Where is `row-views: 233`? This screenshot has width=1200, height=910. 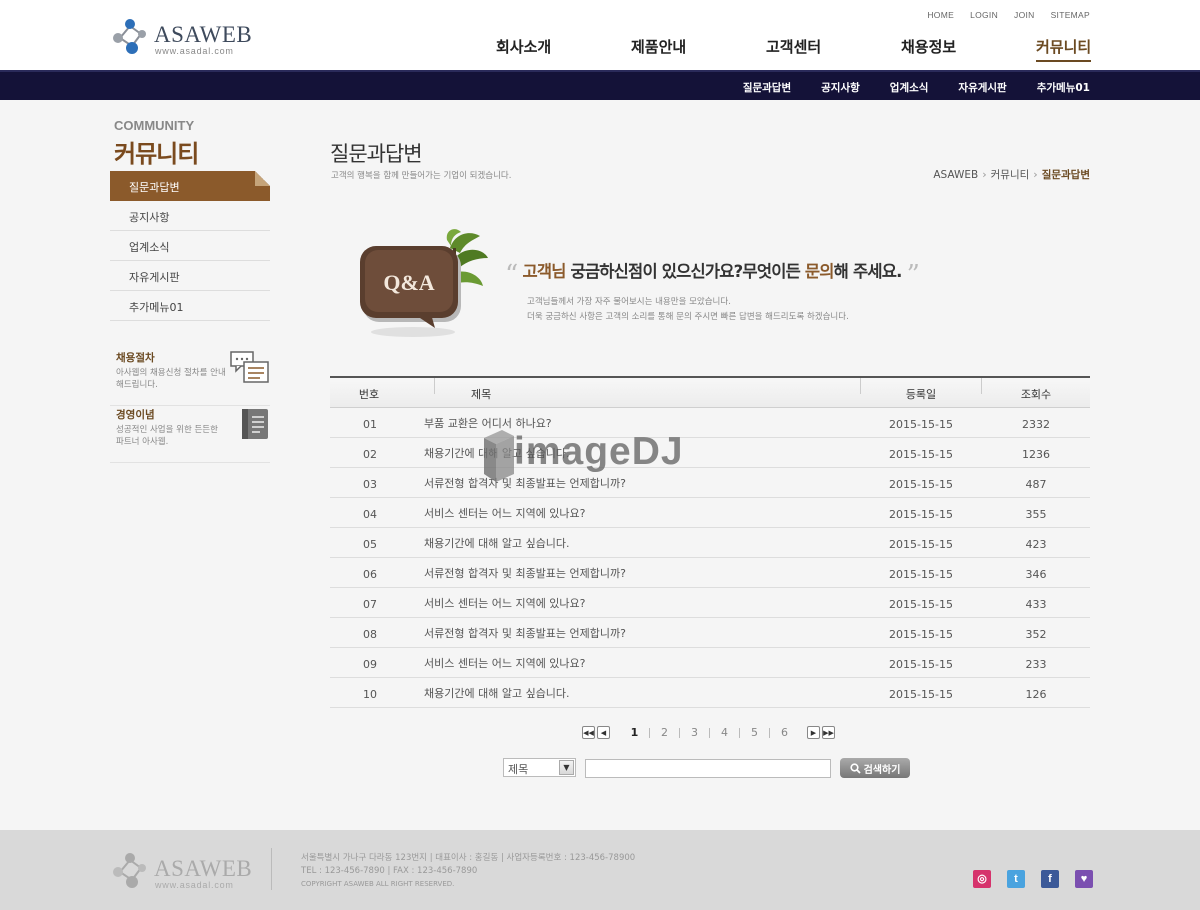
row-views: 233 is located at coordinates (1036, 664).